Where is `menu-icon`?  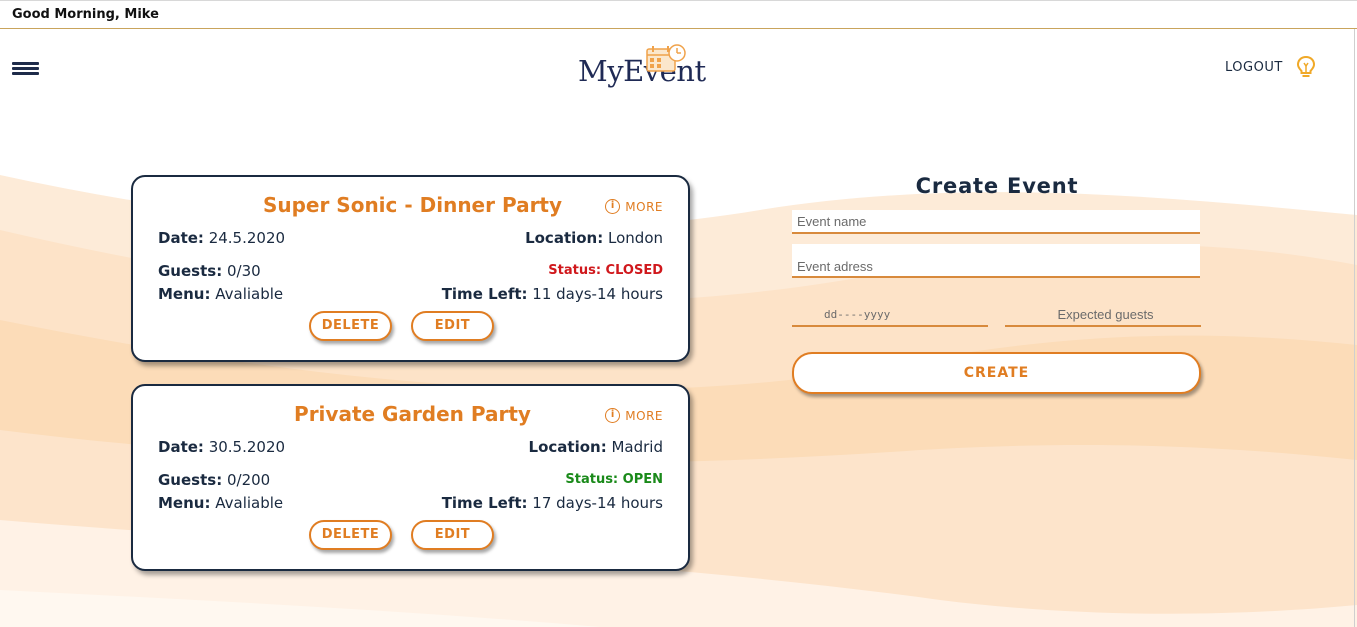 menu-icon is located at coordinates (25, 69).